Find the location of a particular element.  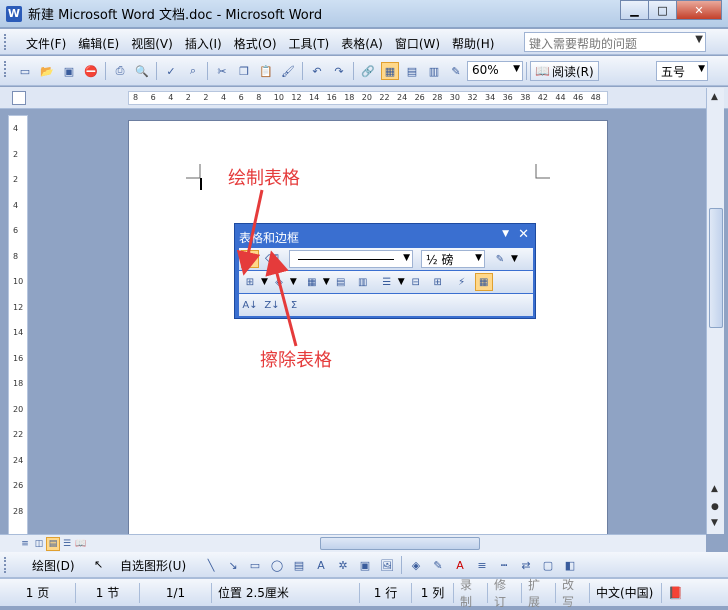

read-button: 📖 阅读(R) is located at coordinates (564, 71).